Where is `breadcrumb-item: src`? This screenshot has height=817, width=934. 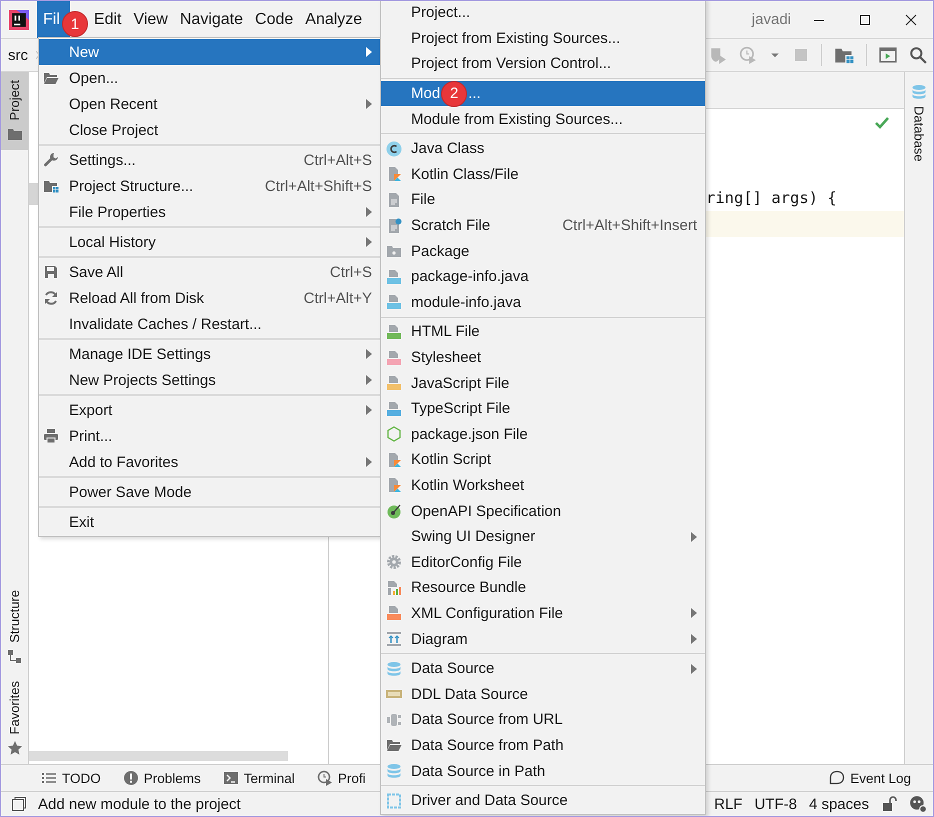 breadcrumb-item: src is located at coordinates (18, 55).